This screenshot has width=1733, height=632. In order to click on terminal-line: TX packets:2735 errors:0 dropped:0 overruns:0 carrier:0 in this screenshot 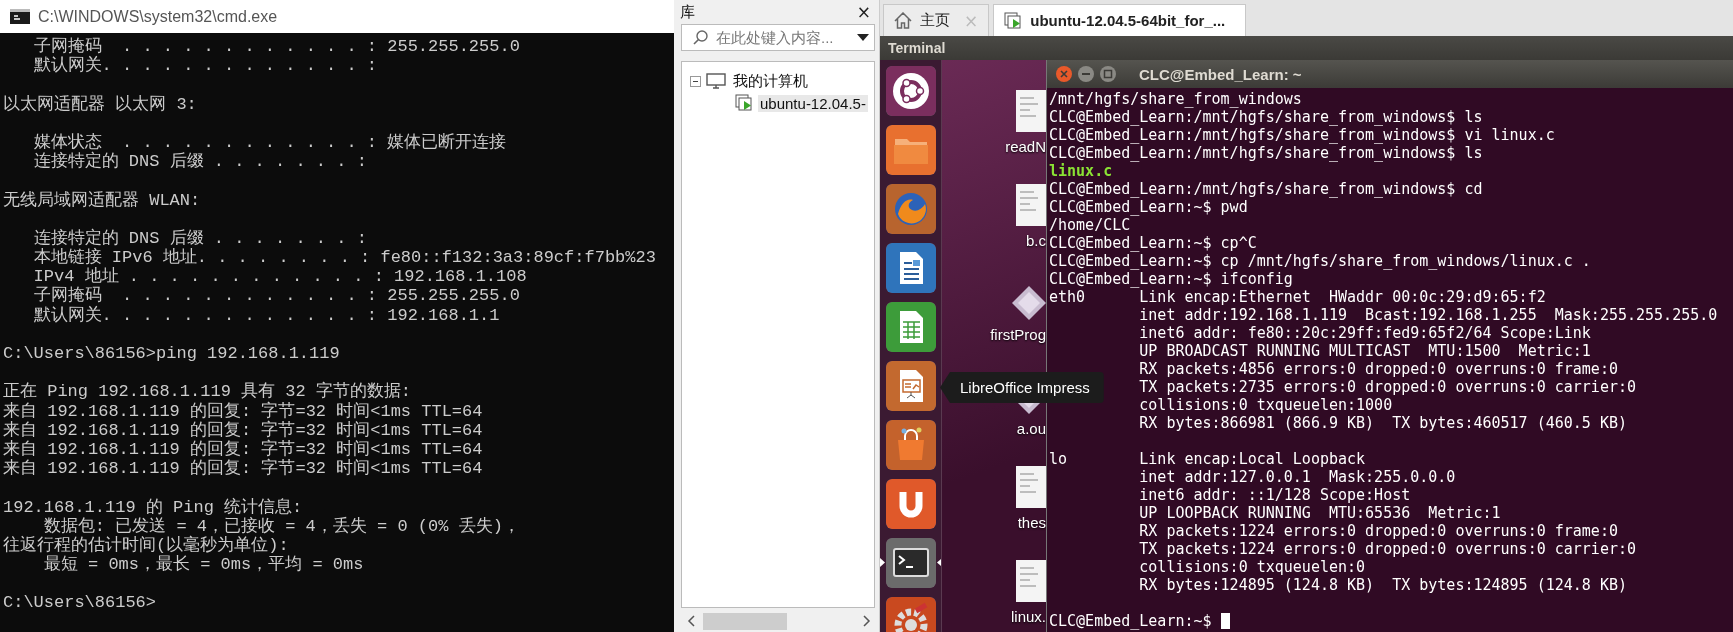, I will do `click(1387, 387)`.